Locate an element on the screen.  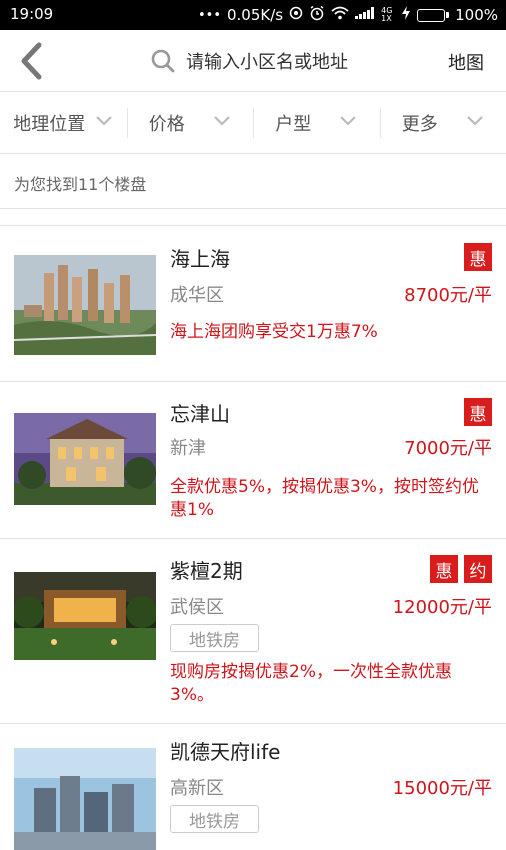
listing-promo: 海上海团购享受交1万惠7% is located at coordinates (274, 332).